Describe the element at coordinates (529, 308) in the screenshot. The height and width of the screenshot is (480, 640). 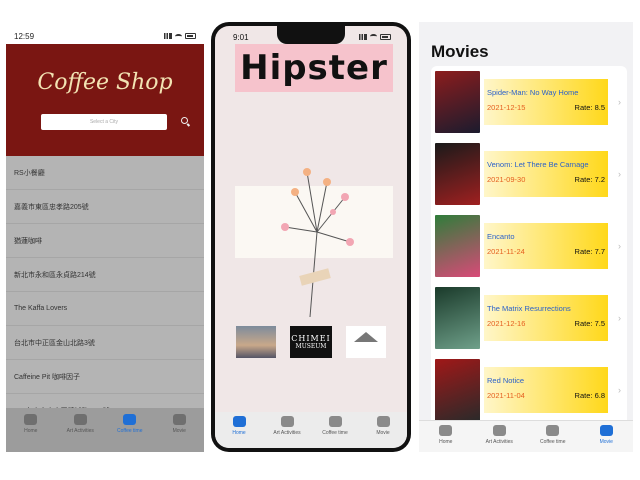
I see `movie-title: The Matrix Resurrections` at that location.